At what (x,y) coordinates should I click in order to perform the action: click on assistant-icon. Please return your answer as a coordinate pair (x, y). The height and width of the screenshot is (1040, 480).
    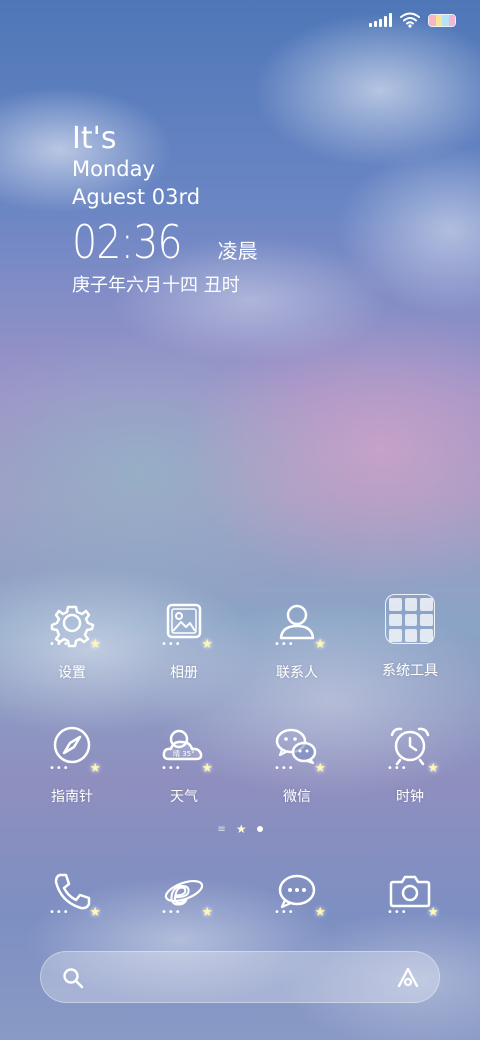
    Looking at the image, I should click on (408, 978).